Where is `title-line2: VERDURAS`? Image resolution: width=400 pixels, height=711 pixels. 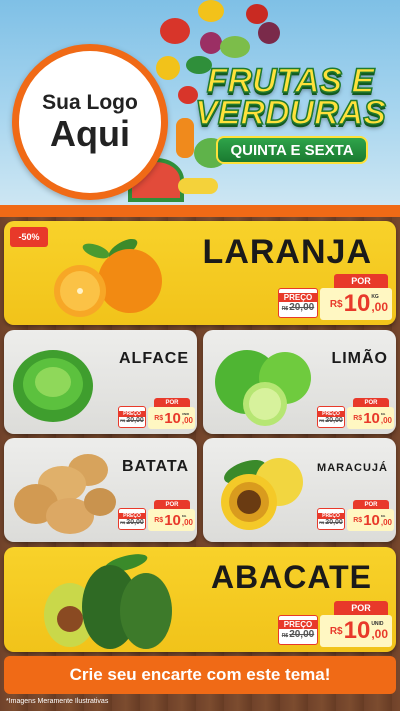
title-line2: VERDURAS is located at coordinates (290, 113).